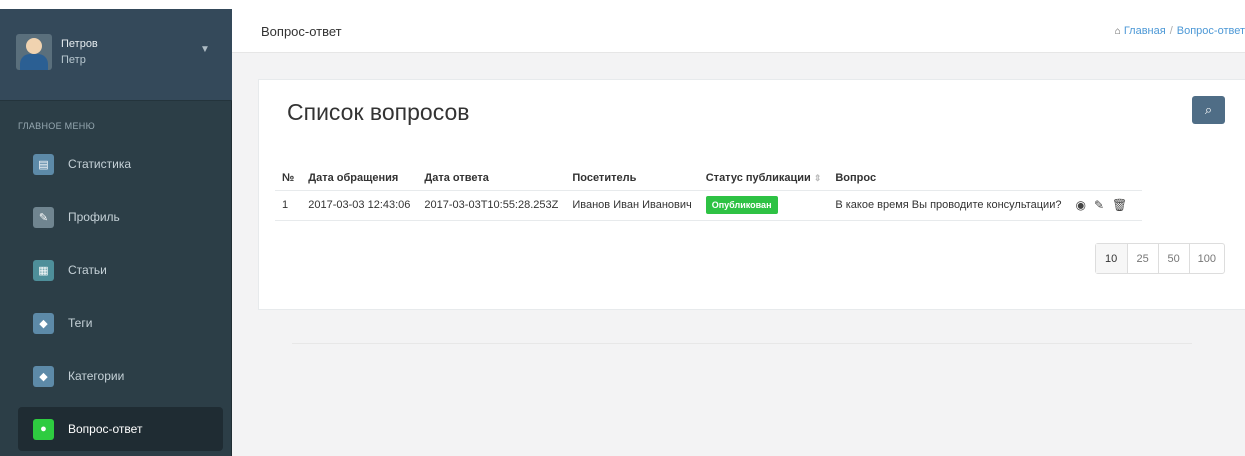 The image size is (1245, 456). I want to click on avatar, so click(34, 52).